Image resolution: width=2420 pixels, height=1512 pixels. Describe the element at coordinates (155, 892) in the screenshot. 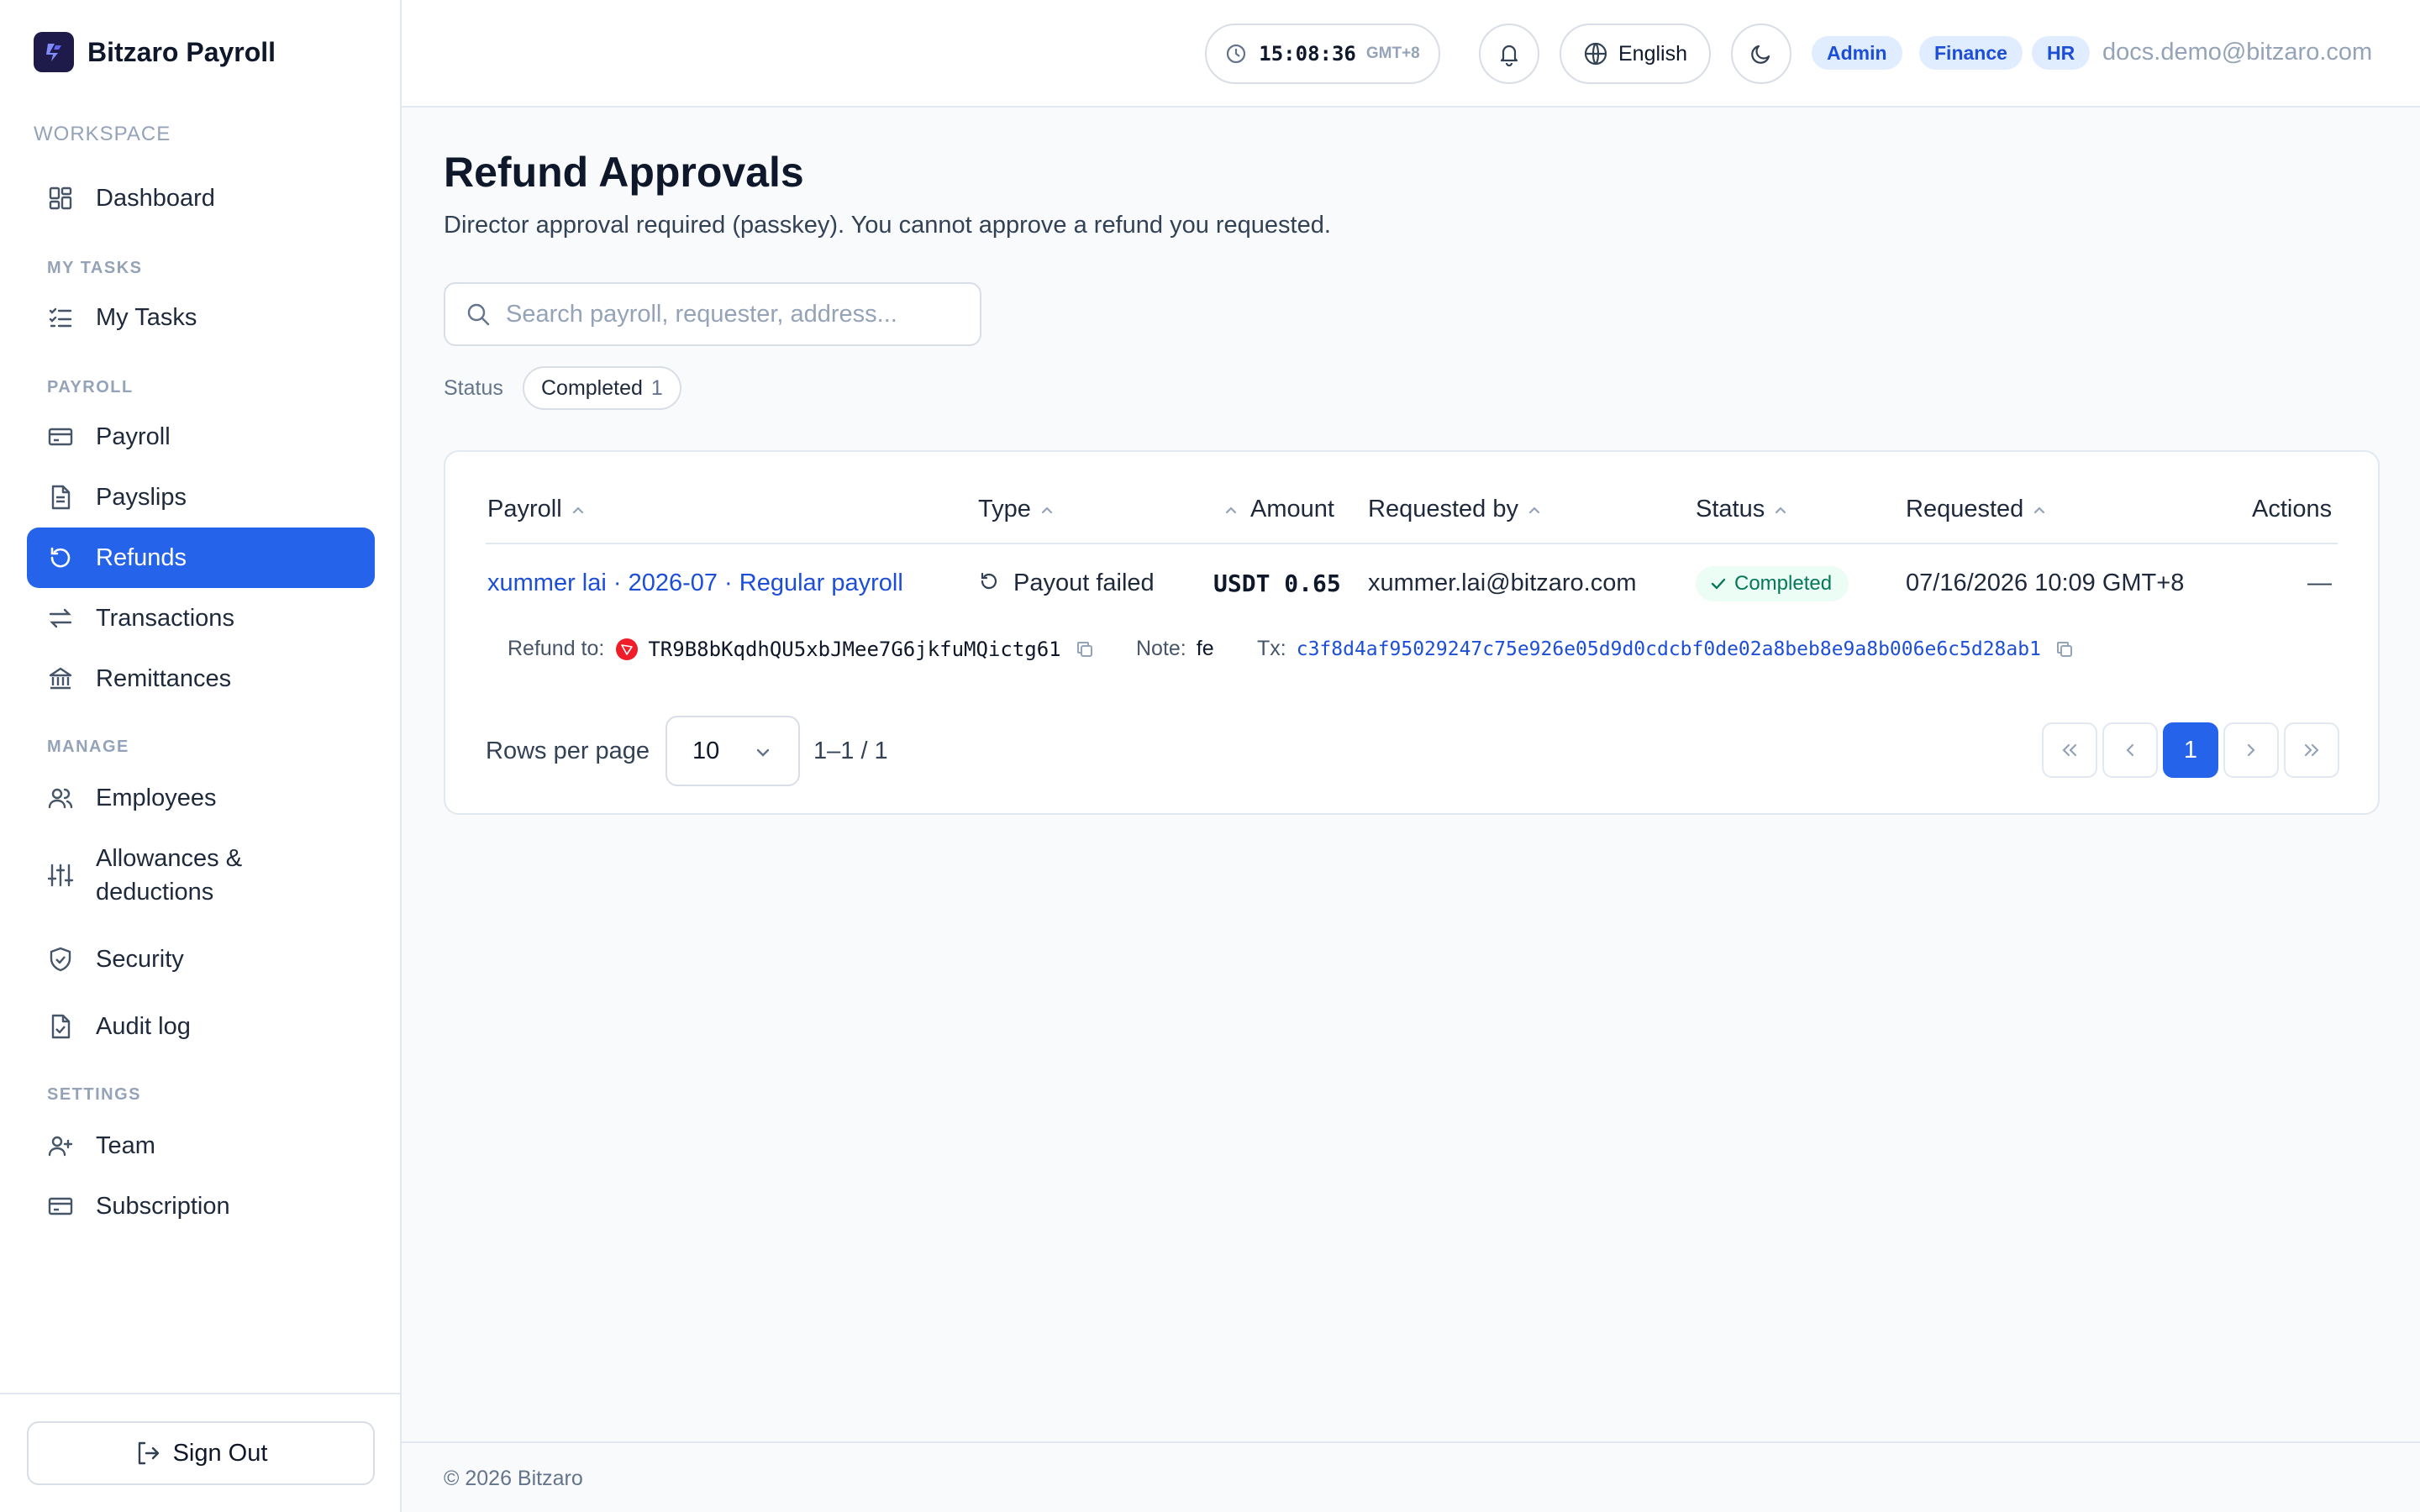

I see `sidebar-item-label-line2: deductions` at that location.